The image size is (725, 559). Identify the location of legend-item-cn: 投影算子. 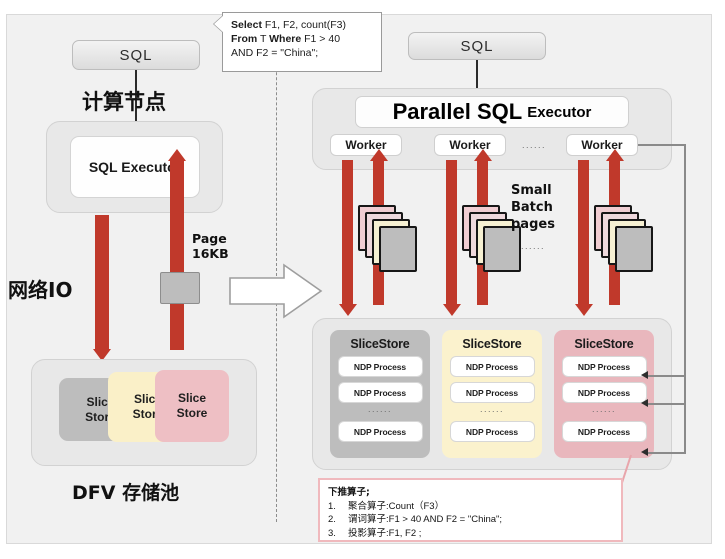
(367, 533).